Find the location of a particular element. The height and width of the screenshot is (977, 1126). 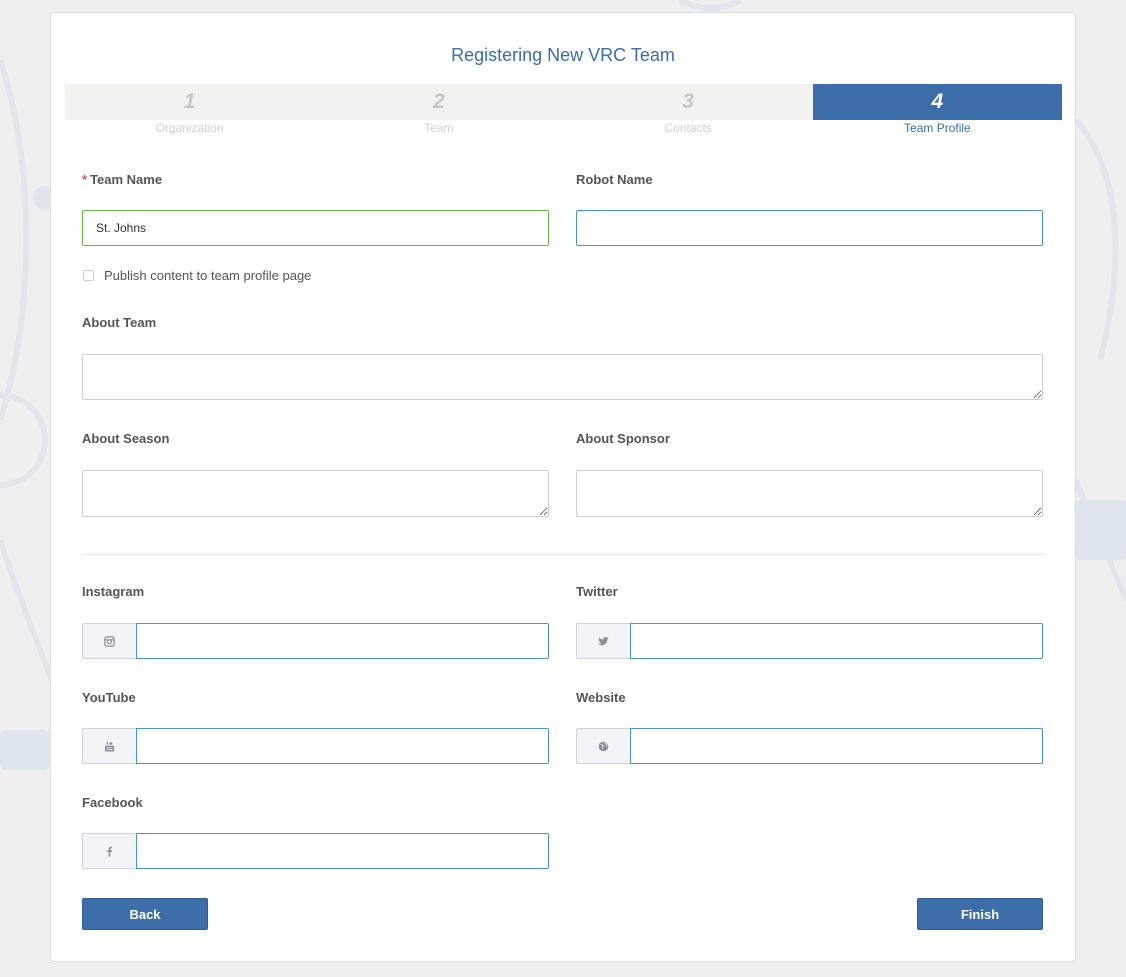

globe-icon is located at coordinates (603, 746).